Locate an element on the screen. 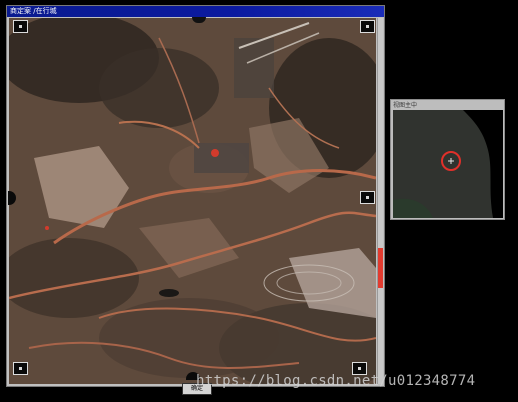 The height and width of the screenshot is (402, 518). nav-handle-bottom-left is located at coordinates (20, 368).